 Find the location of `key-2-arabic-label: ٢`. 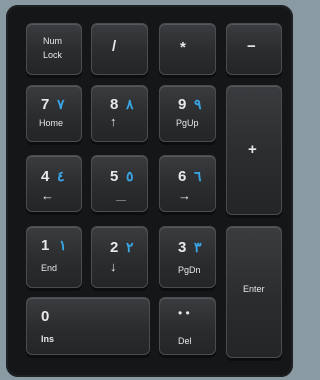

key-2-arabic-label: ٢ is located at coordinates (130, 247).